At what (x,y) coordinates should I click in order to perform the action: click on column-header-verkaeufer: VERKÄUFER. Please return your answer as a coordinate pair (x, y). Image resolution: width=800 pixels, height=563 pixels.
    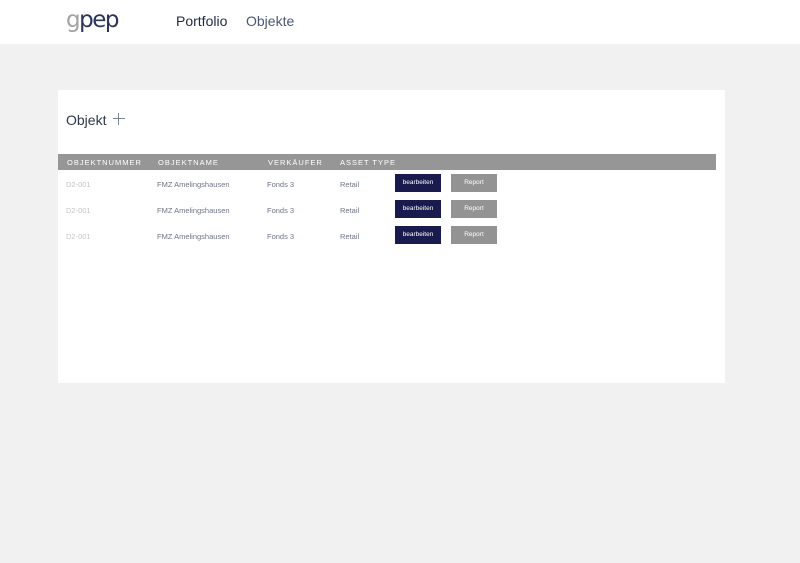
    Looking at the image, I should click on (295, 162).